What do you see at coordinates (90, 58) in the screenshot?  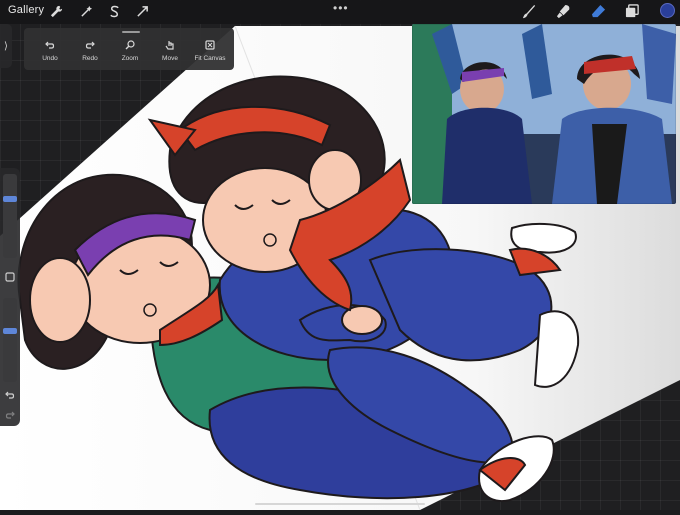 I see `redo-label: Redo` at bounding box center [90, 58].